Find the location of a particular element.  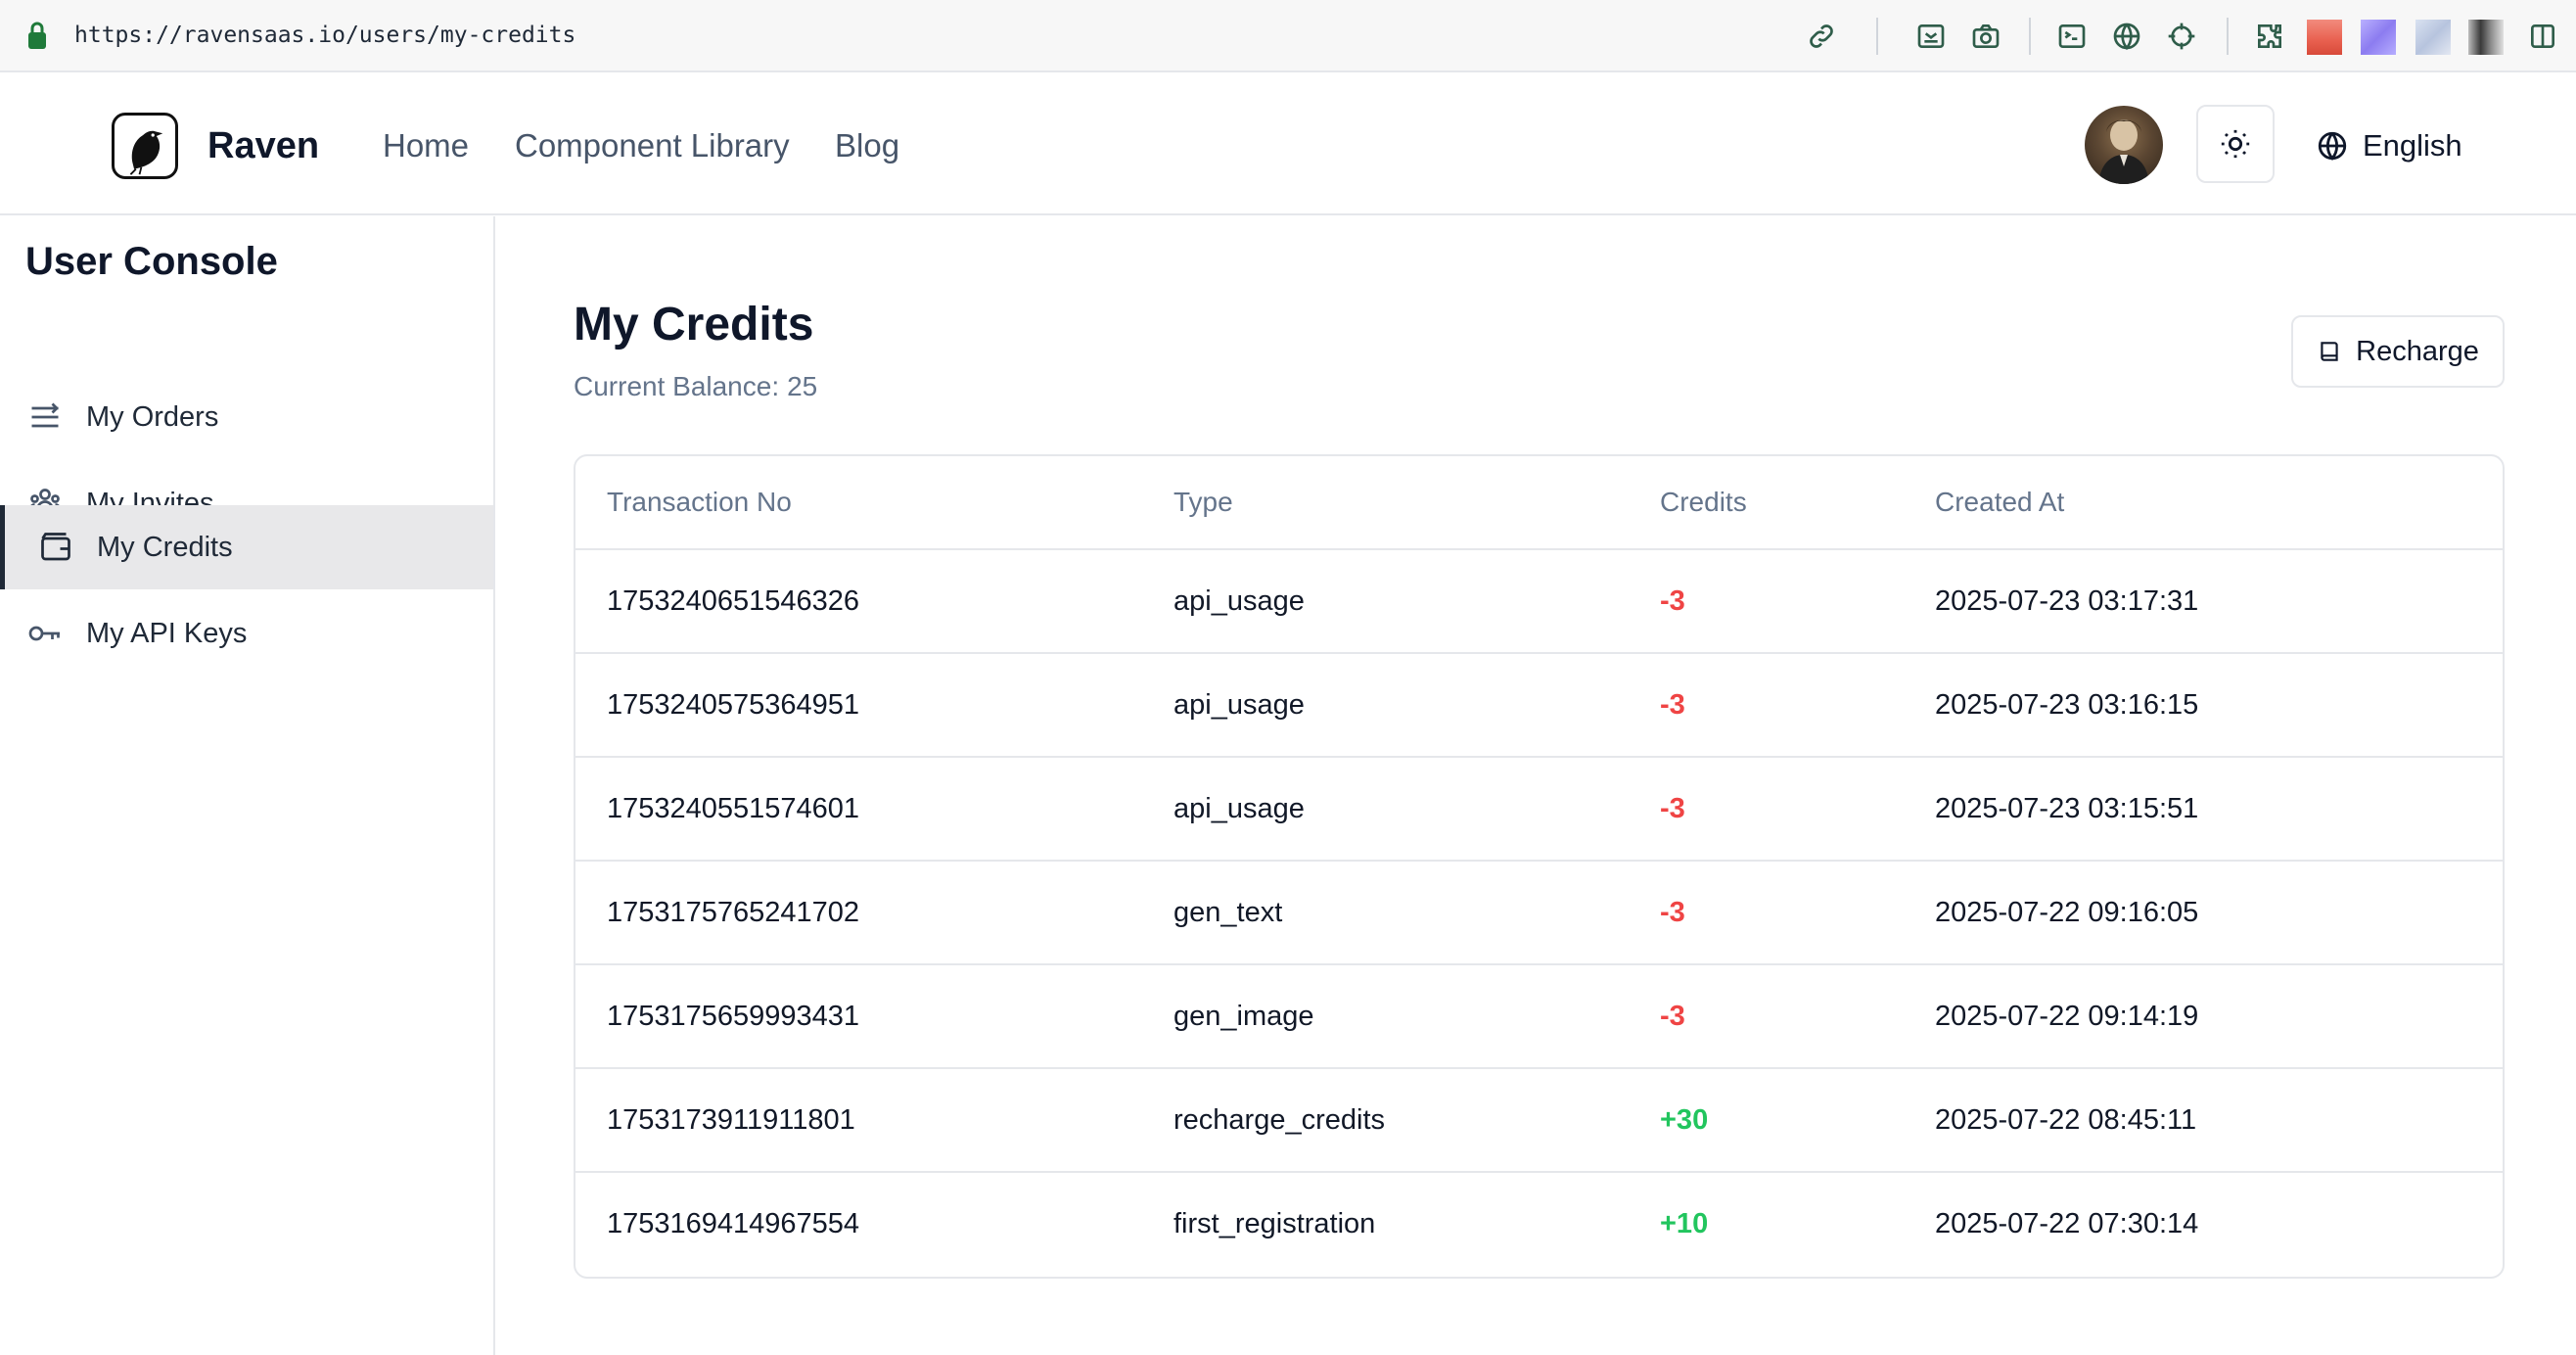

balance-label: Current Balance: is located at coordinates (677, 386).